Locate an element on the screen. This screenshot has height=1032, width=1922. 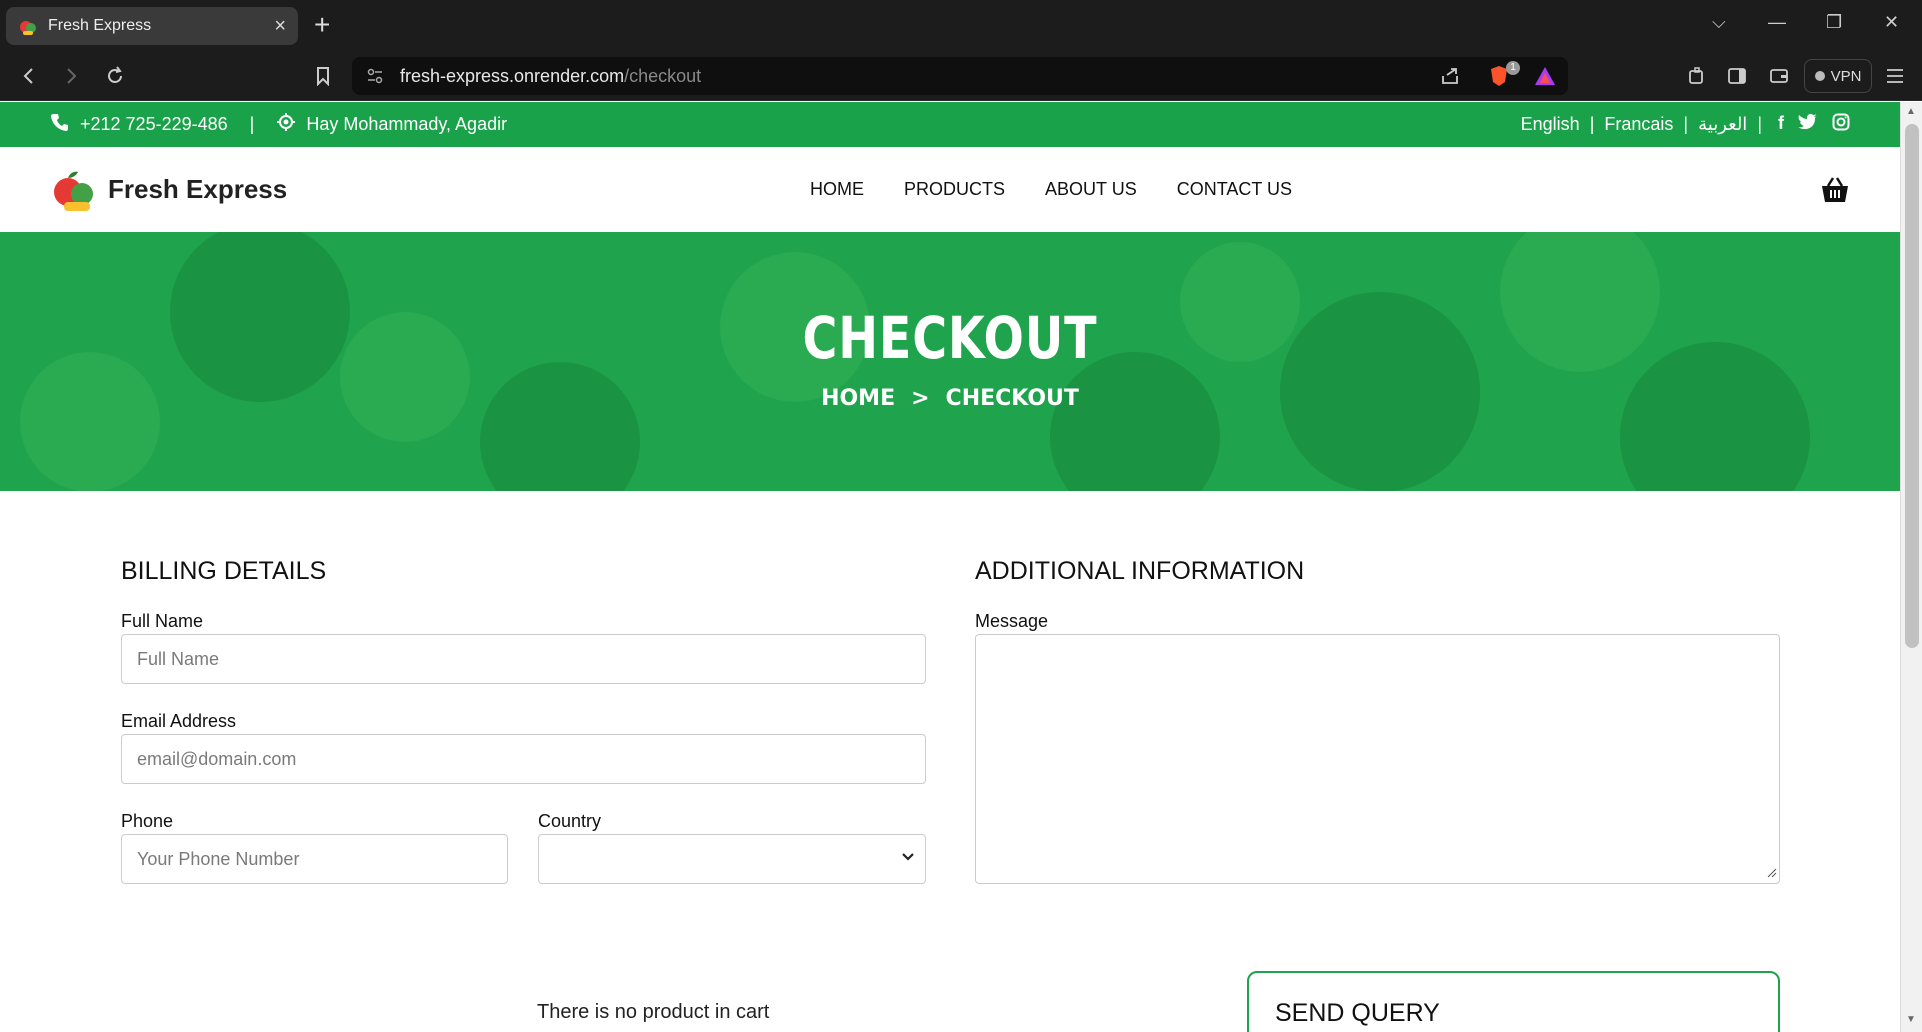
url-path: /checkout is located at coordinates (663, 76).